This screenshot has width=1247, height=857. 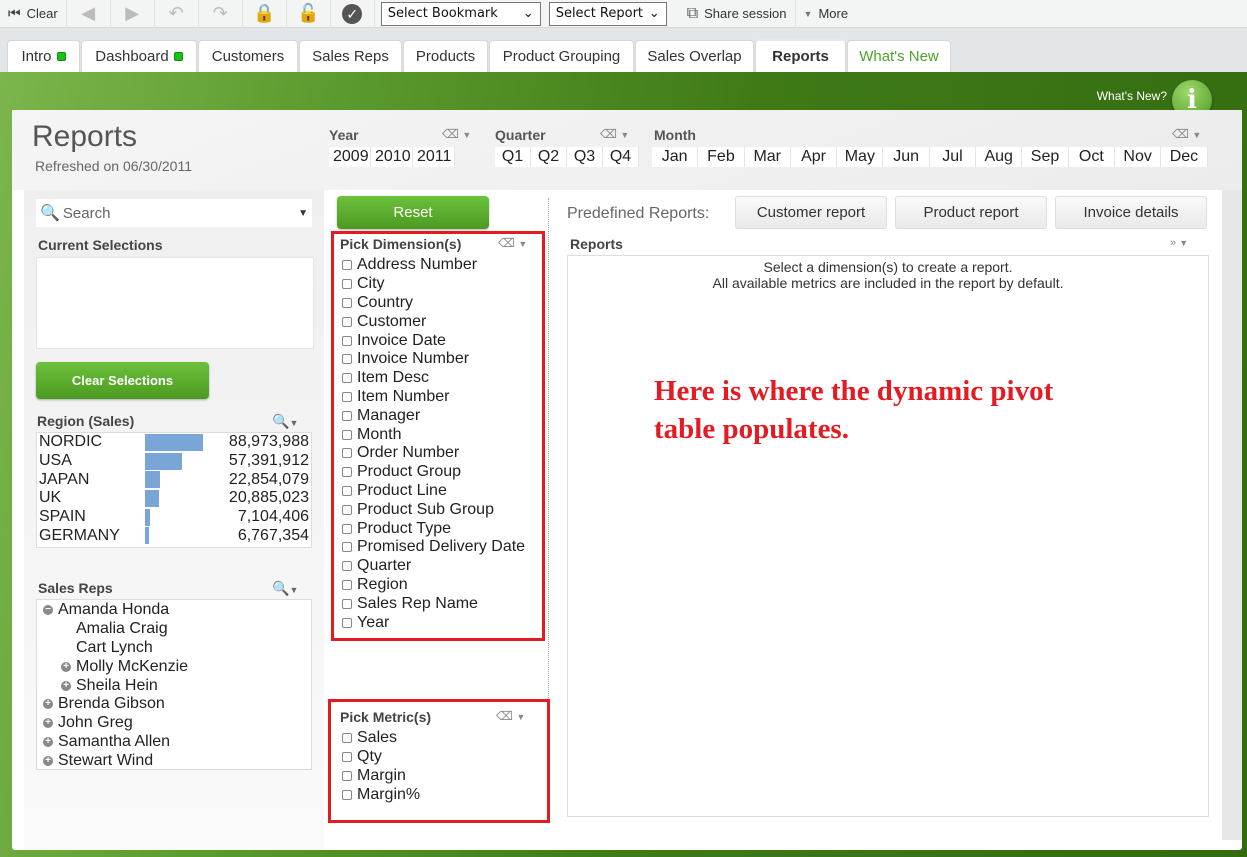 What do you see at coordinates (43, 56) in the screenshot?
I see `tab-intro: Intro` at bounding box center [43, 56].